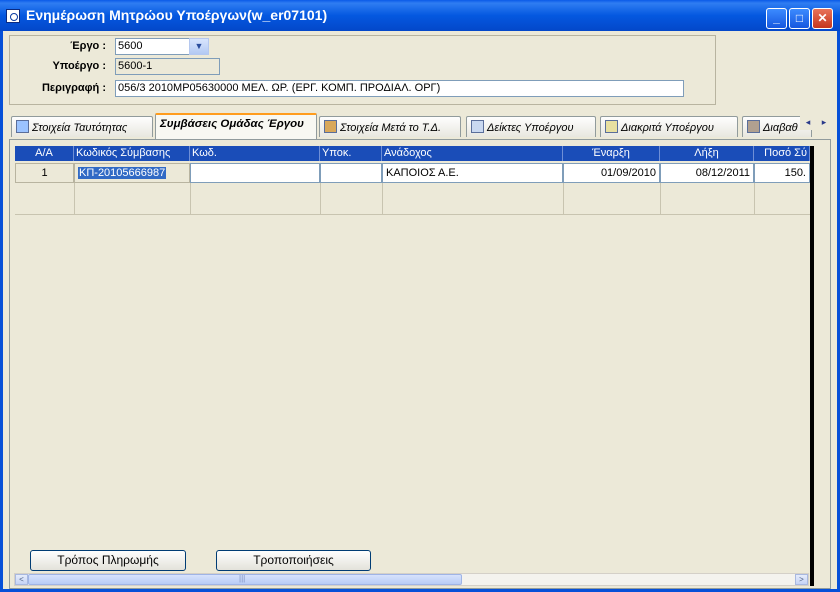  What do you see at coordinates (753, 126) in the screenshot?
I see `grid-icon` at bounding box center [753, 126].